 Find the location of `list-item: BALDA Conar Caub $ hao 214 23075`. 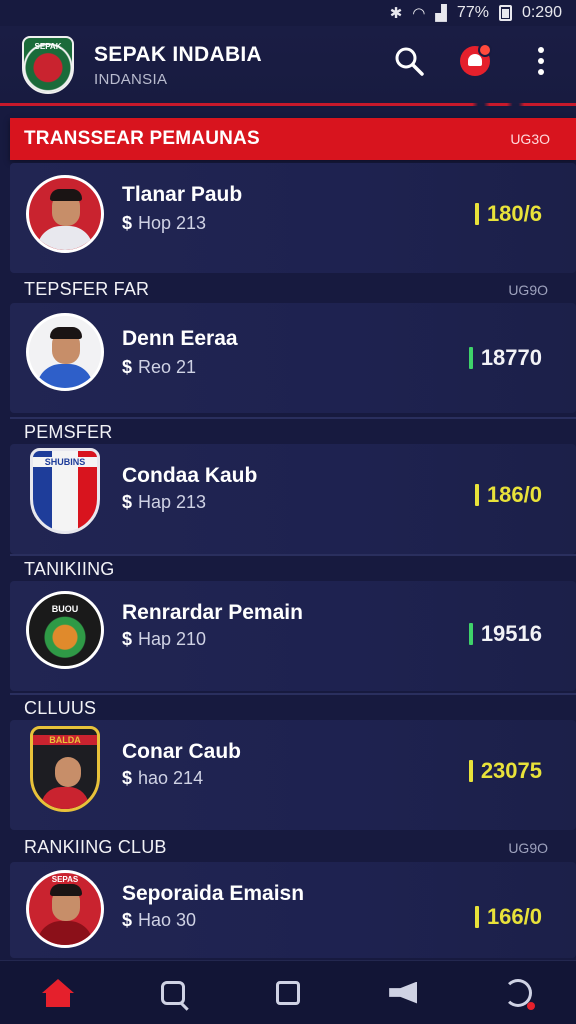

list-item: BALDA Conar Caub $ hao 214 23075 is located at coordinates (293, 775).